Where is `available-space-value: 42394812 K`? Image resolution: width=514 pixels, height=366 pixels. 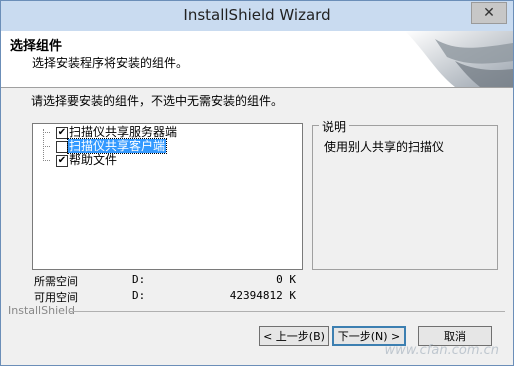
available-space-value: 42394812 K is located at coordinates (262, 295).